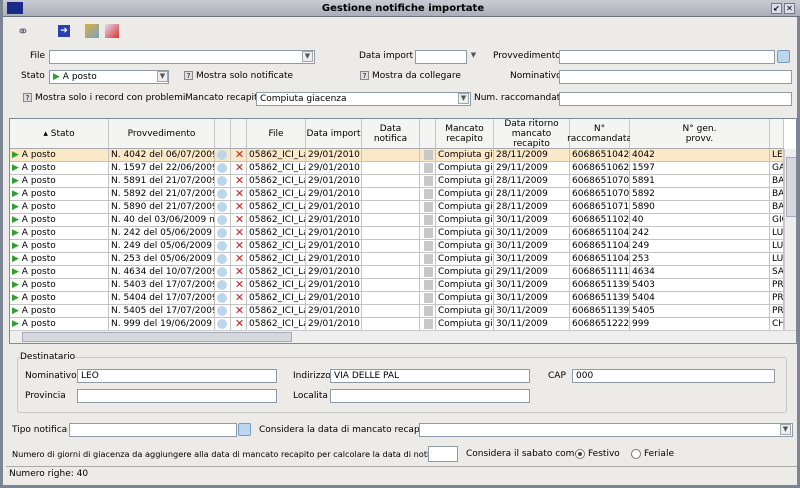 Image resolution: width=800 pixels, height=488 pixels. I want to click on giorni-field, so click(443, 454).